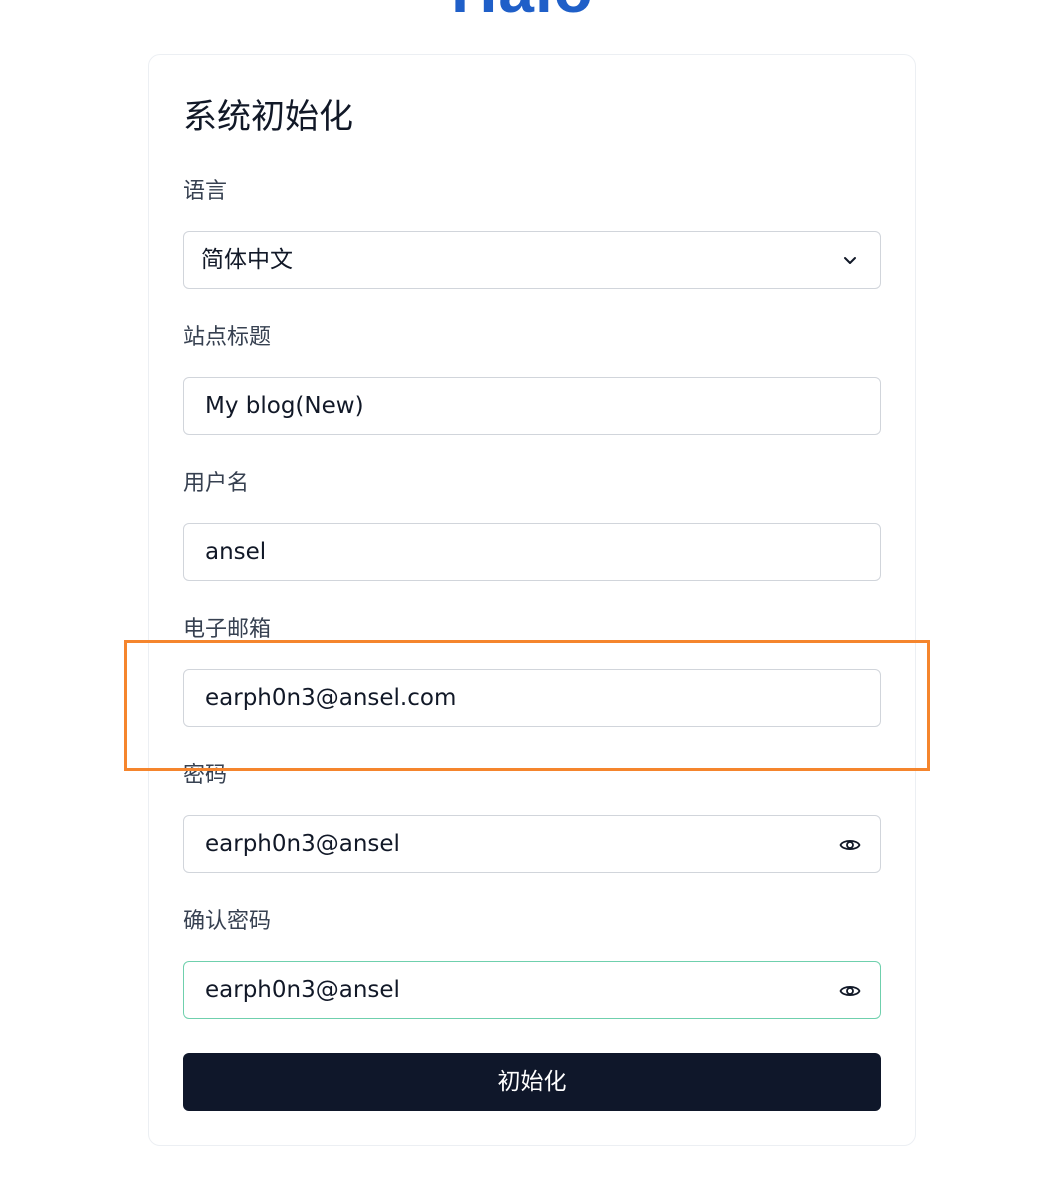 The image size is (1045, 1198). Describe the element at coordinates (227, 629) in the screenshot. I see `email-label: 电子邮箱` at that location.